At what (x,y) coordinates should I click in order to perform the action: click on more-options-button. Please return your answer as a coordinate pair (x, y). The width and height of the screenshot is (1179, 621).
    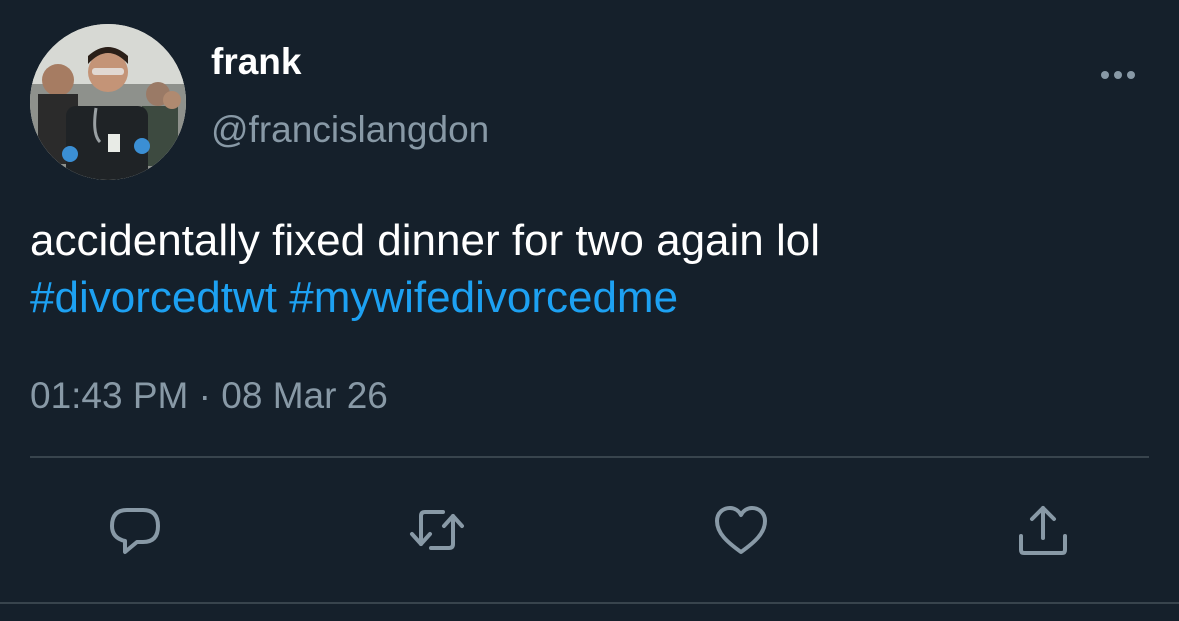
    Looking at the image, I should click on (1118, 75).